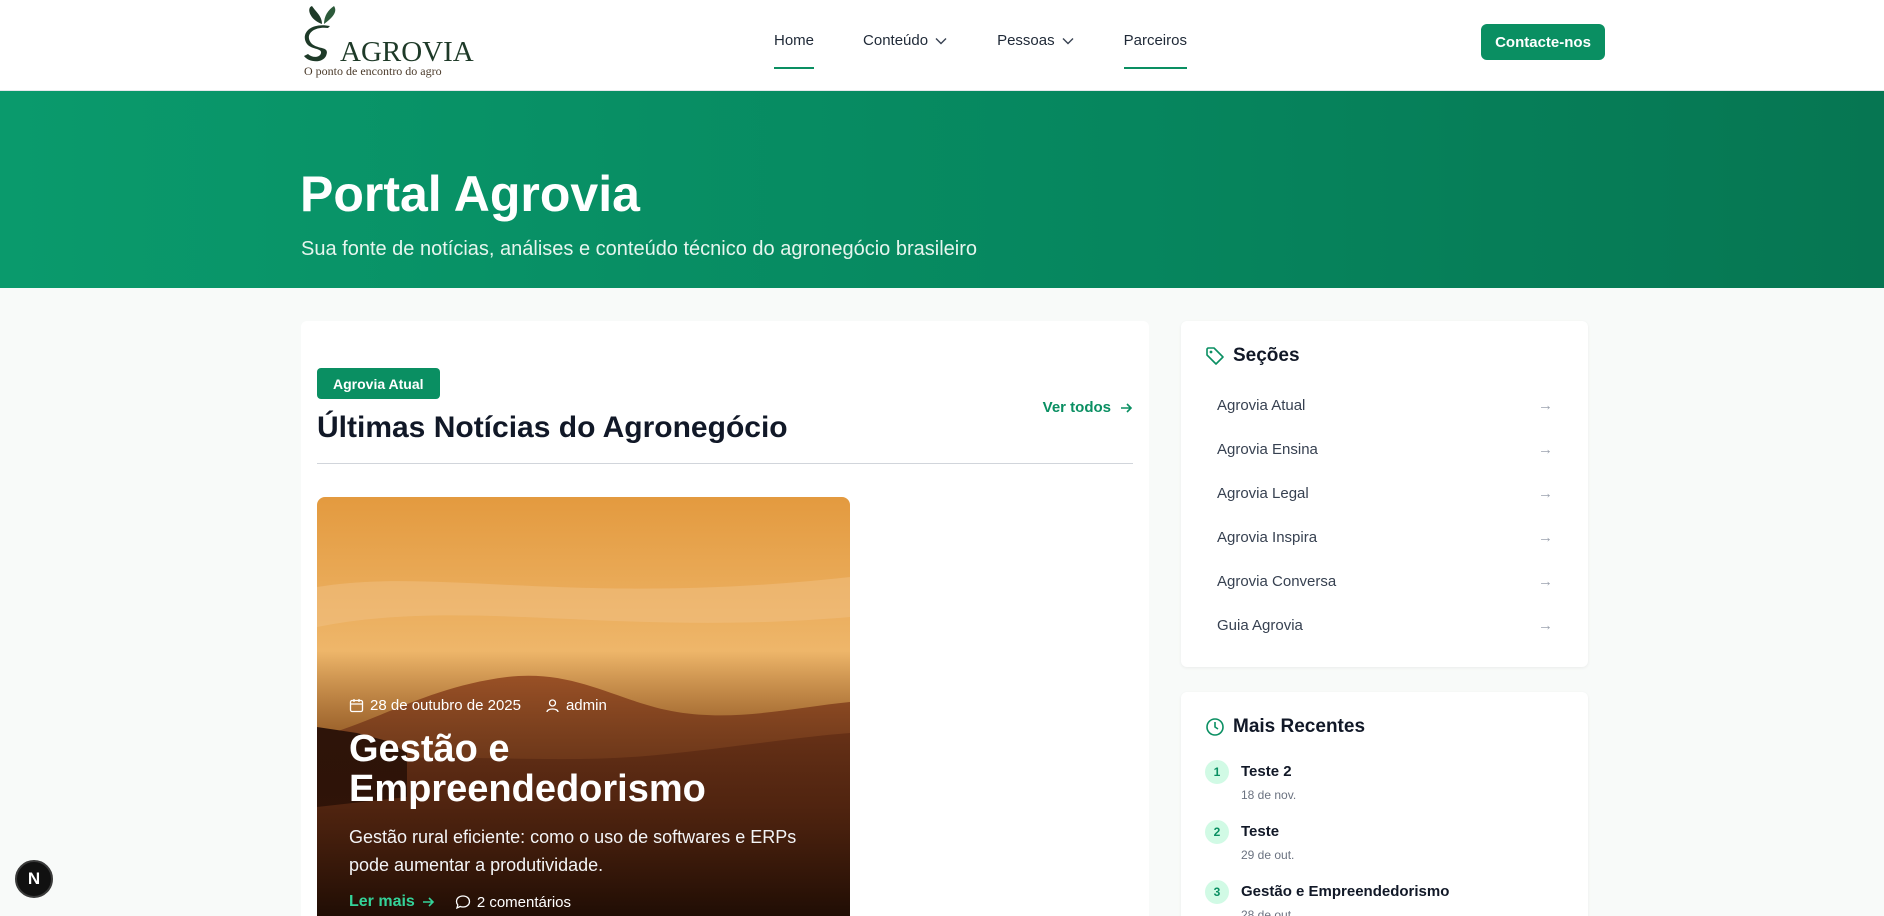 The image size is (1884, 916). I want to click on read-more-label: Ler mais, so click(382, 901).